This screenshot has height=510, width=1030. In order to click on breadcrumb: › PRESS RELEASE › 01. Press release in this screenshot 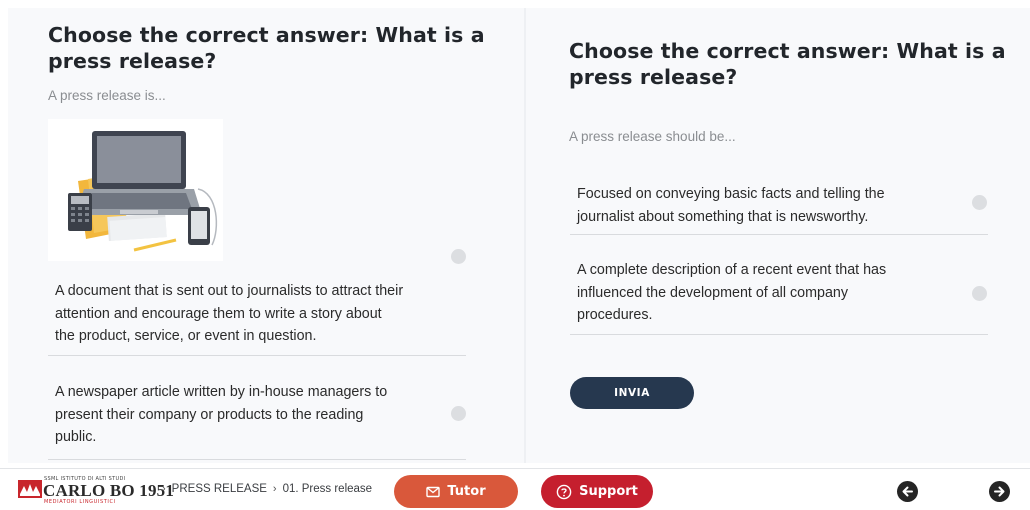, I will do `click(267, 489)`.